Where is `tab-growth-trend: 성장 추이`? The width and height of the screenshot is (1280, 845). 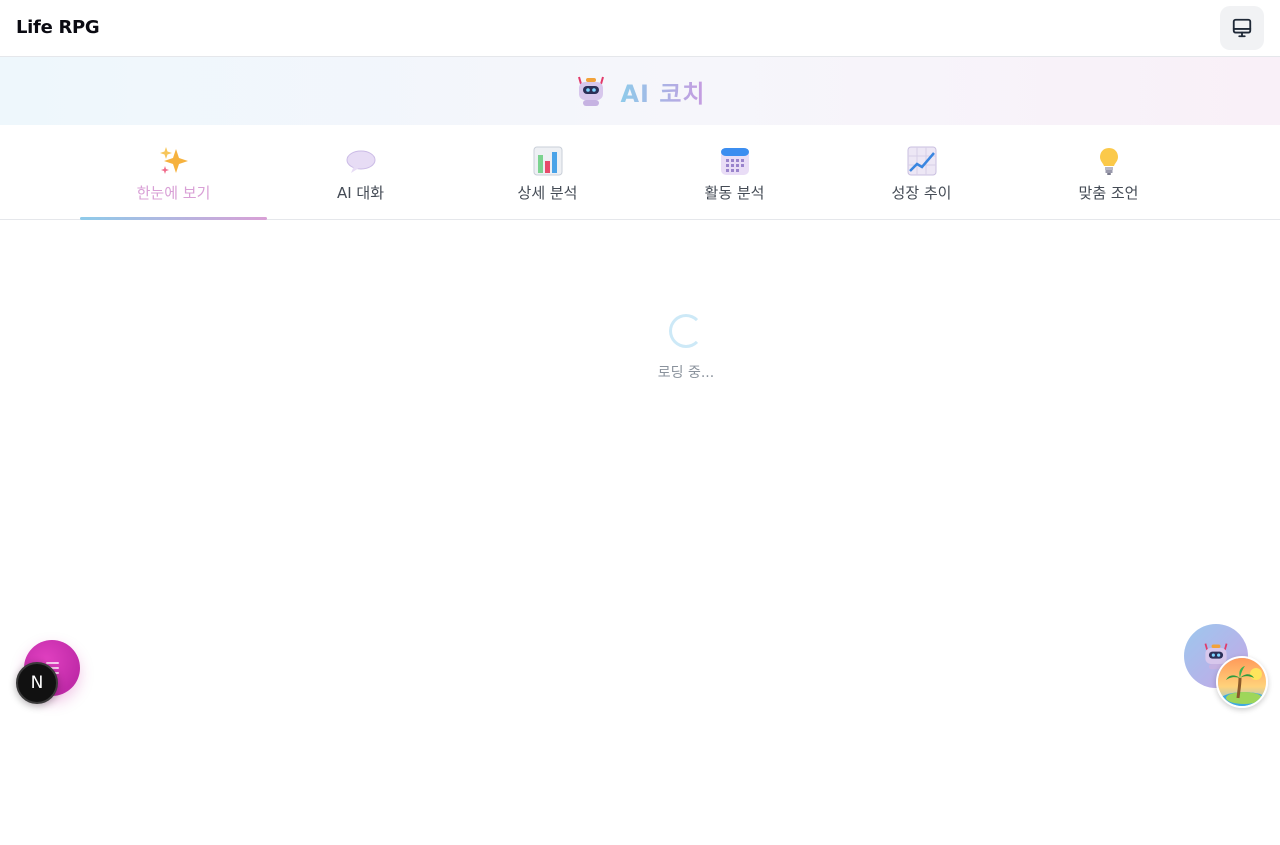 tab-growth-trend: 성장 추이 is located at coordinates (921, 172).